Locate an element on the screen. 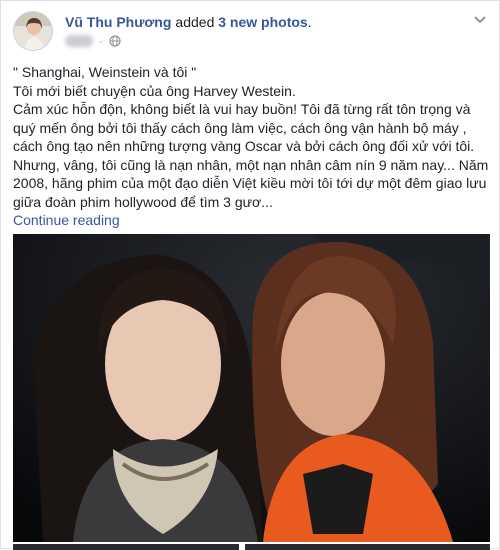 This screenshot has height=550, width=500. post-title-line: Vũ Thu Phương added 3 new photos. is located at coordinates (188, 22).